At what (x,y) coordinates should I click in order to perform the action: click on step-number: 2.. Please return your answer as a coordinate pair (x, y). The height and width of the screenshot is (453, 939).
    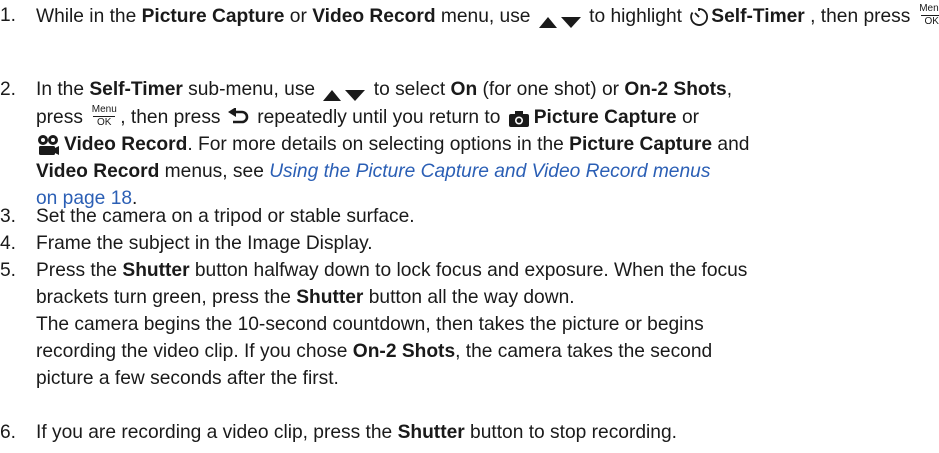
    Looking at the image, I should click on (8, 89).